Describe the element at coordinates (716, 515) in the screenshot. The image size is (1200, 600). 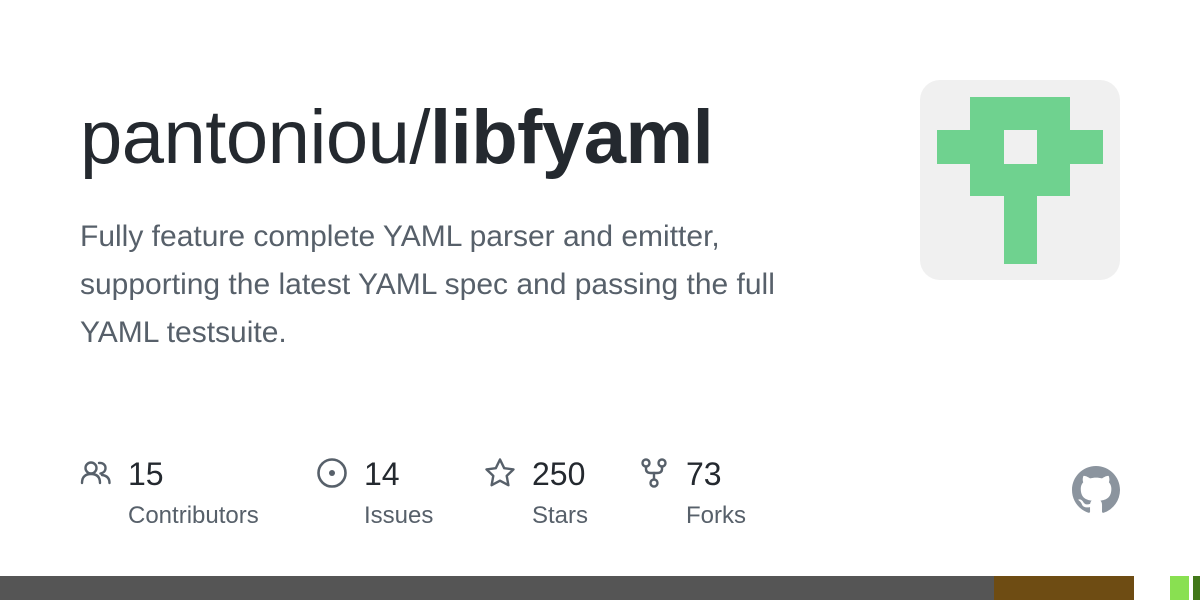
I see `forks-label: Forks` at that location.